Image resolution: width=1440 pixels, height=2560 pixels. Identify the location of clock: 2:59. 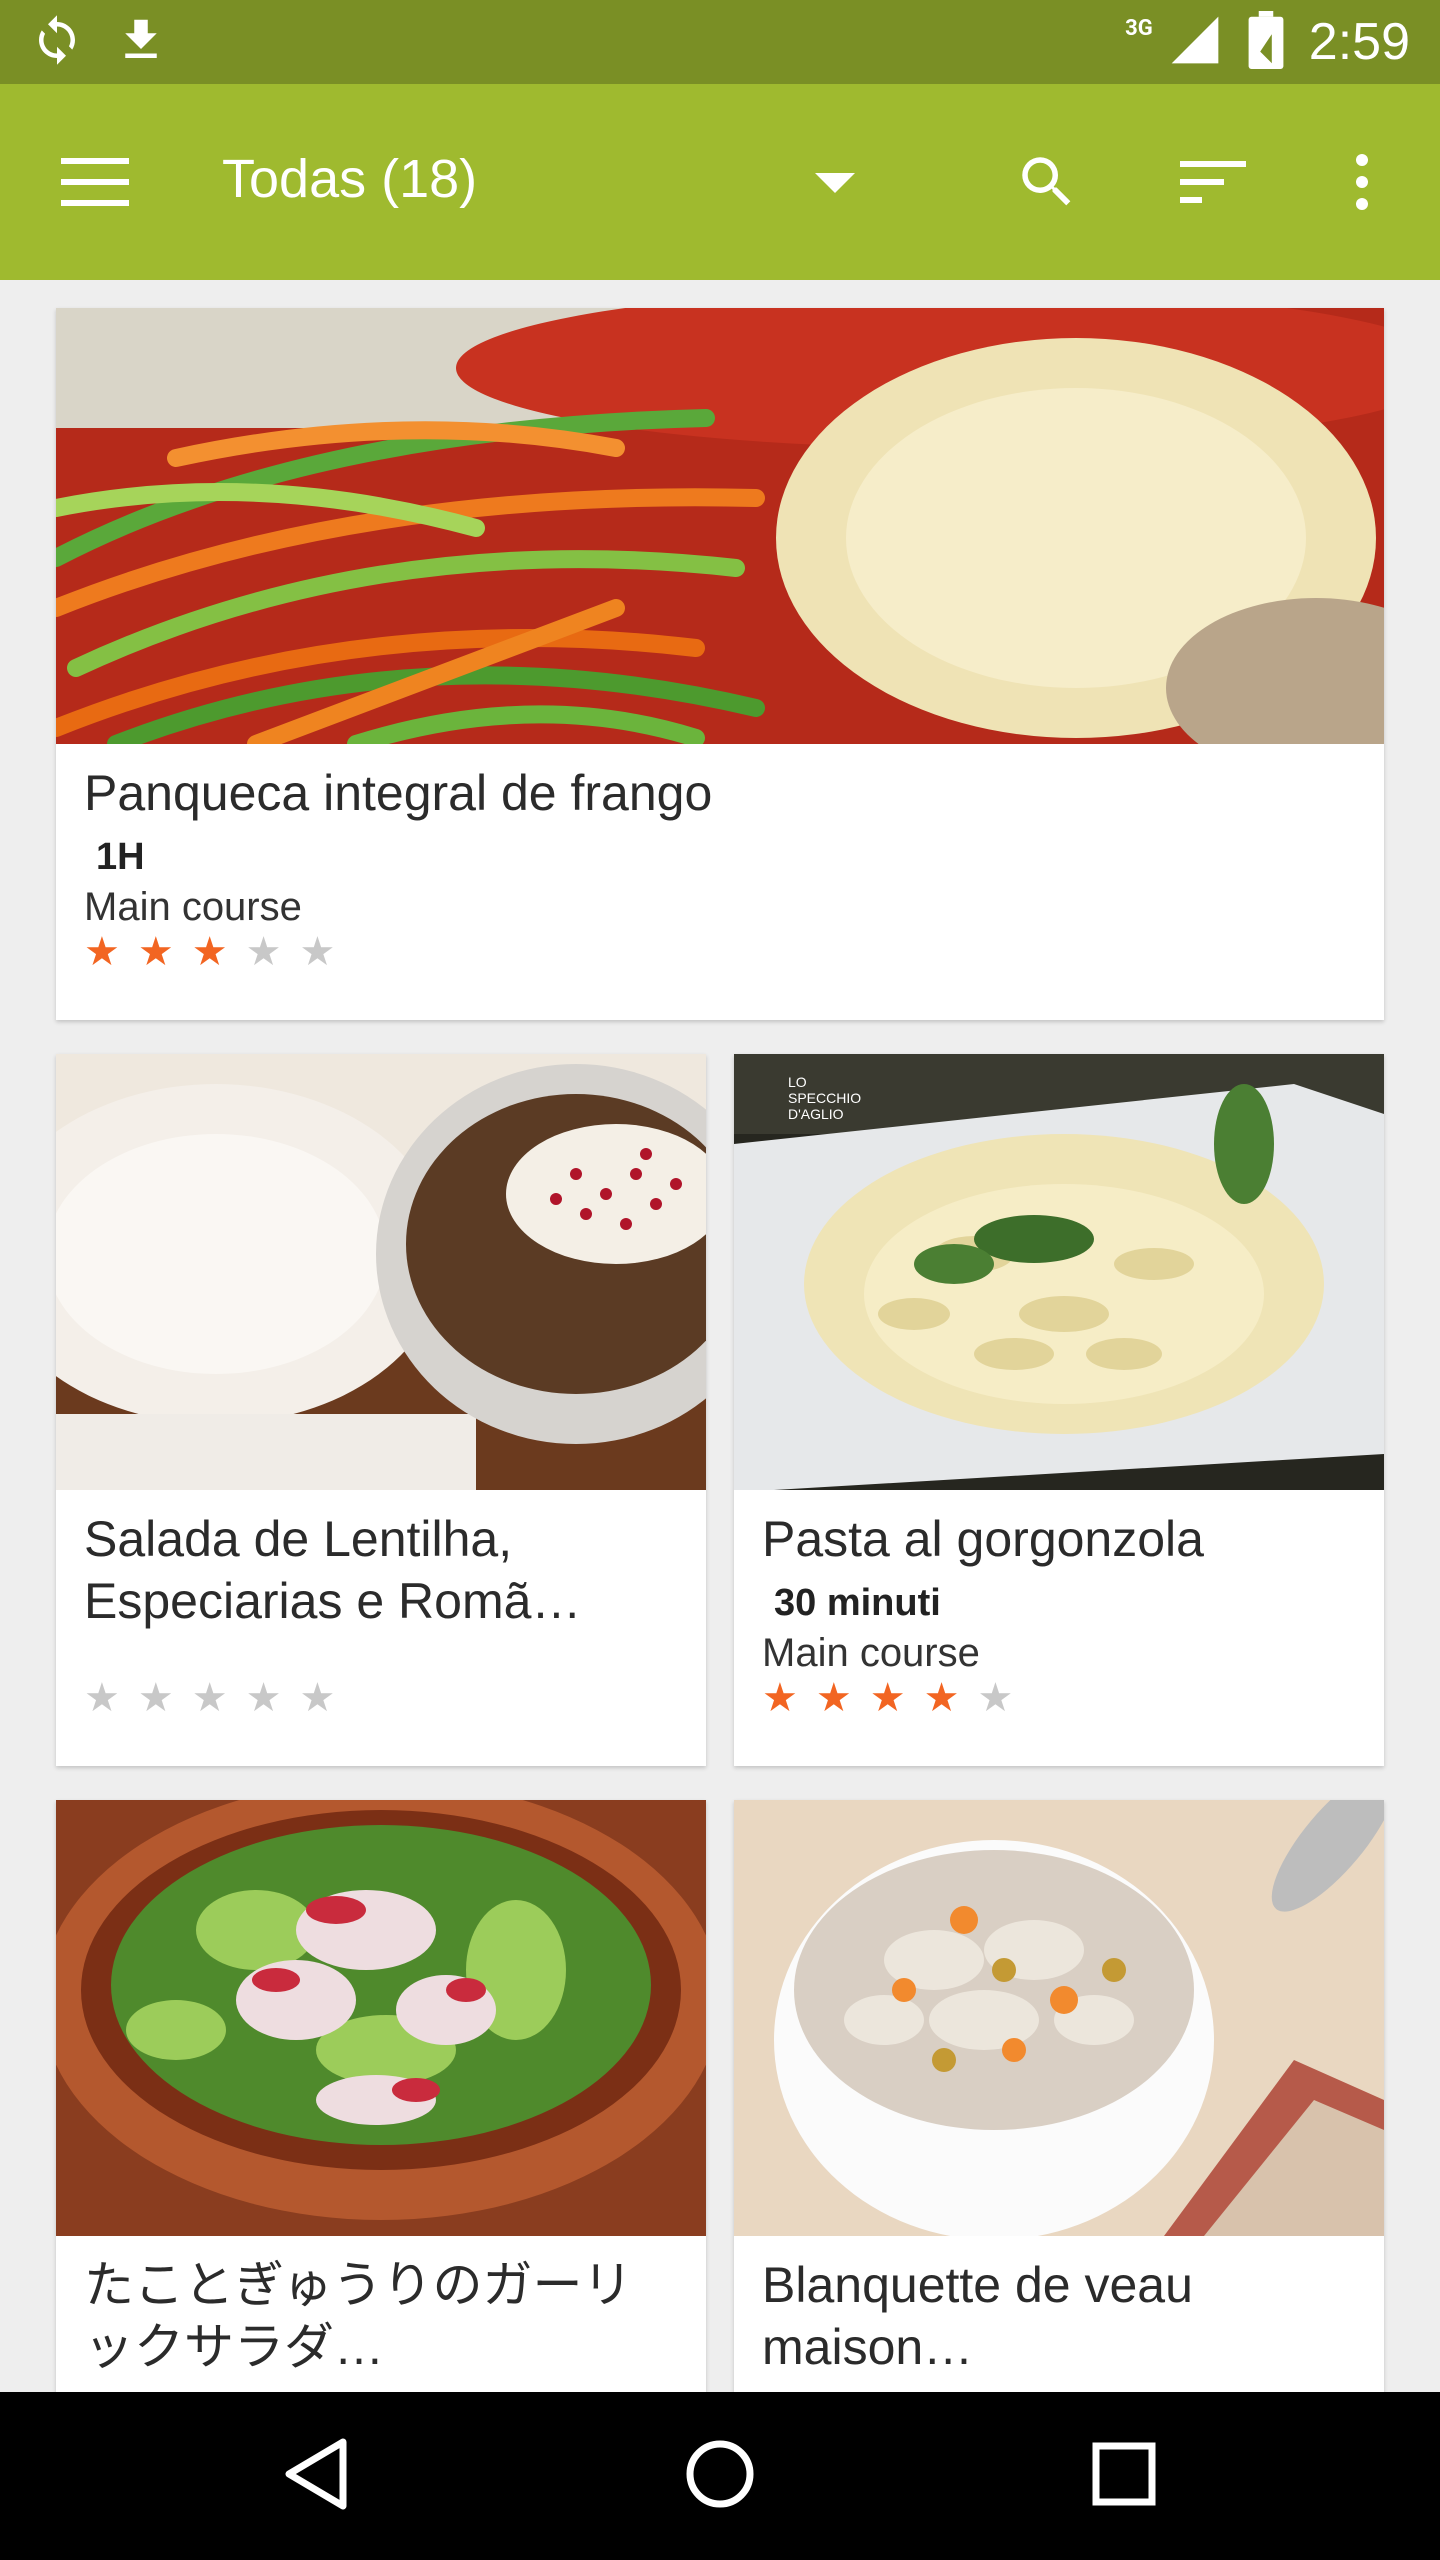
(1359, 42).